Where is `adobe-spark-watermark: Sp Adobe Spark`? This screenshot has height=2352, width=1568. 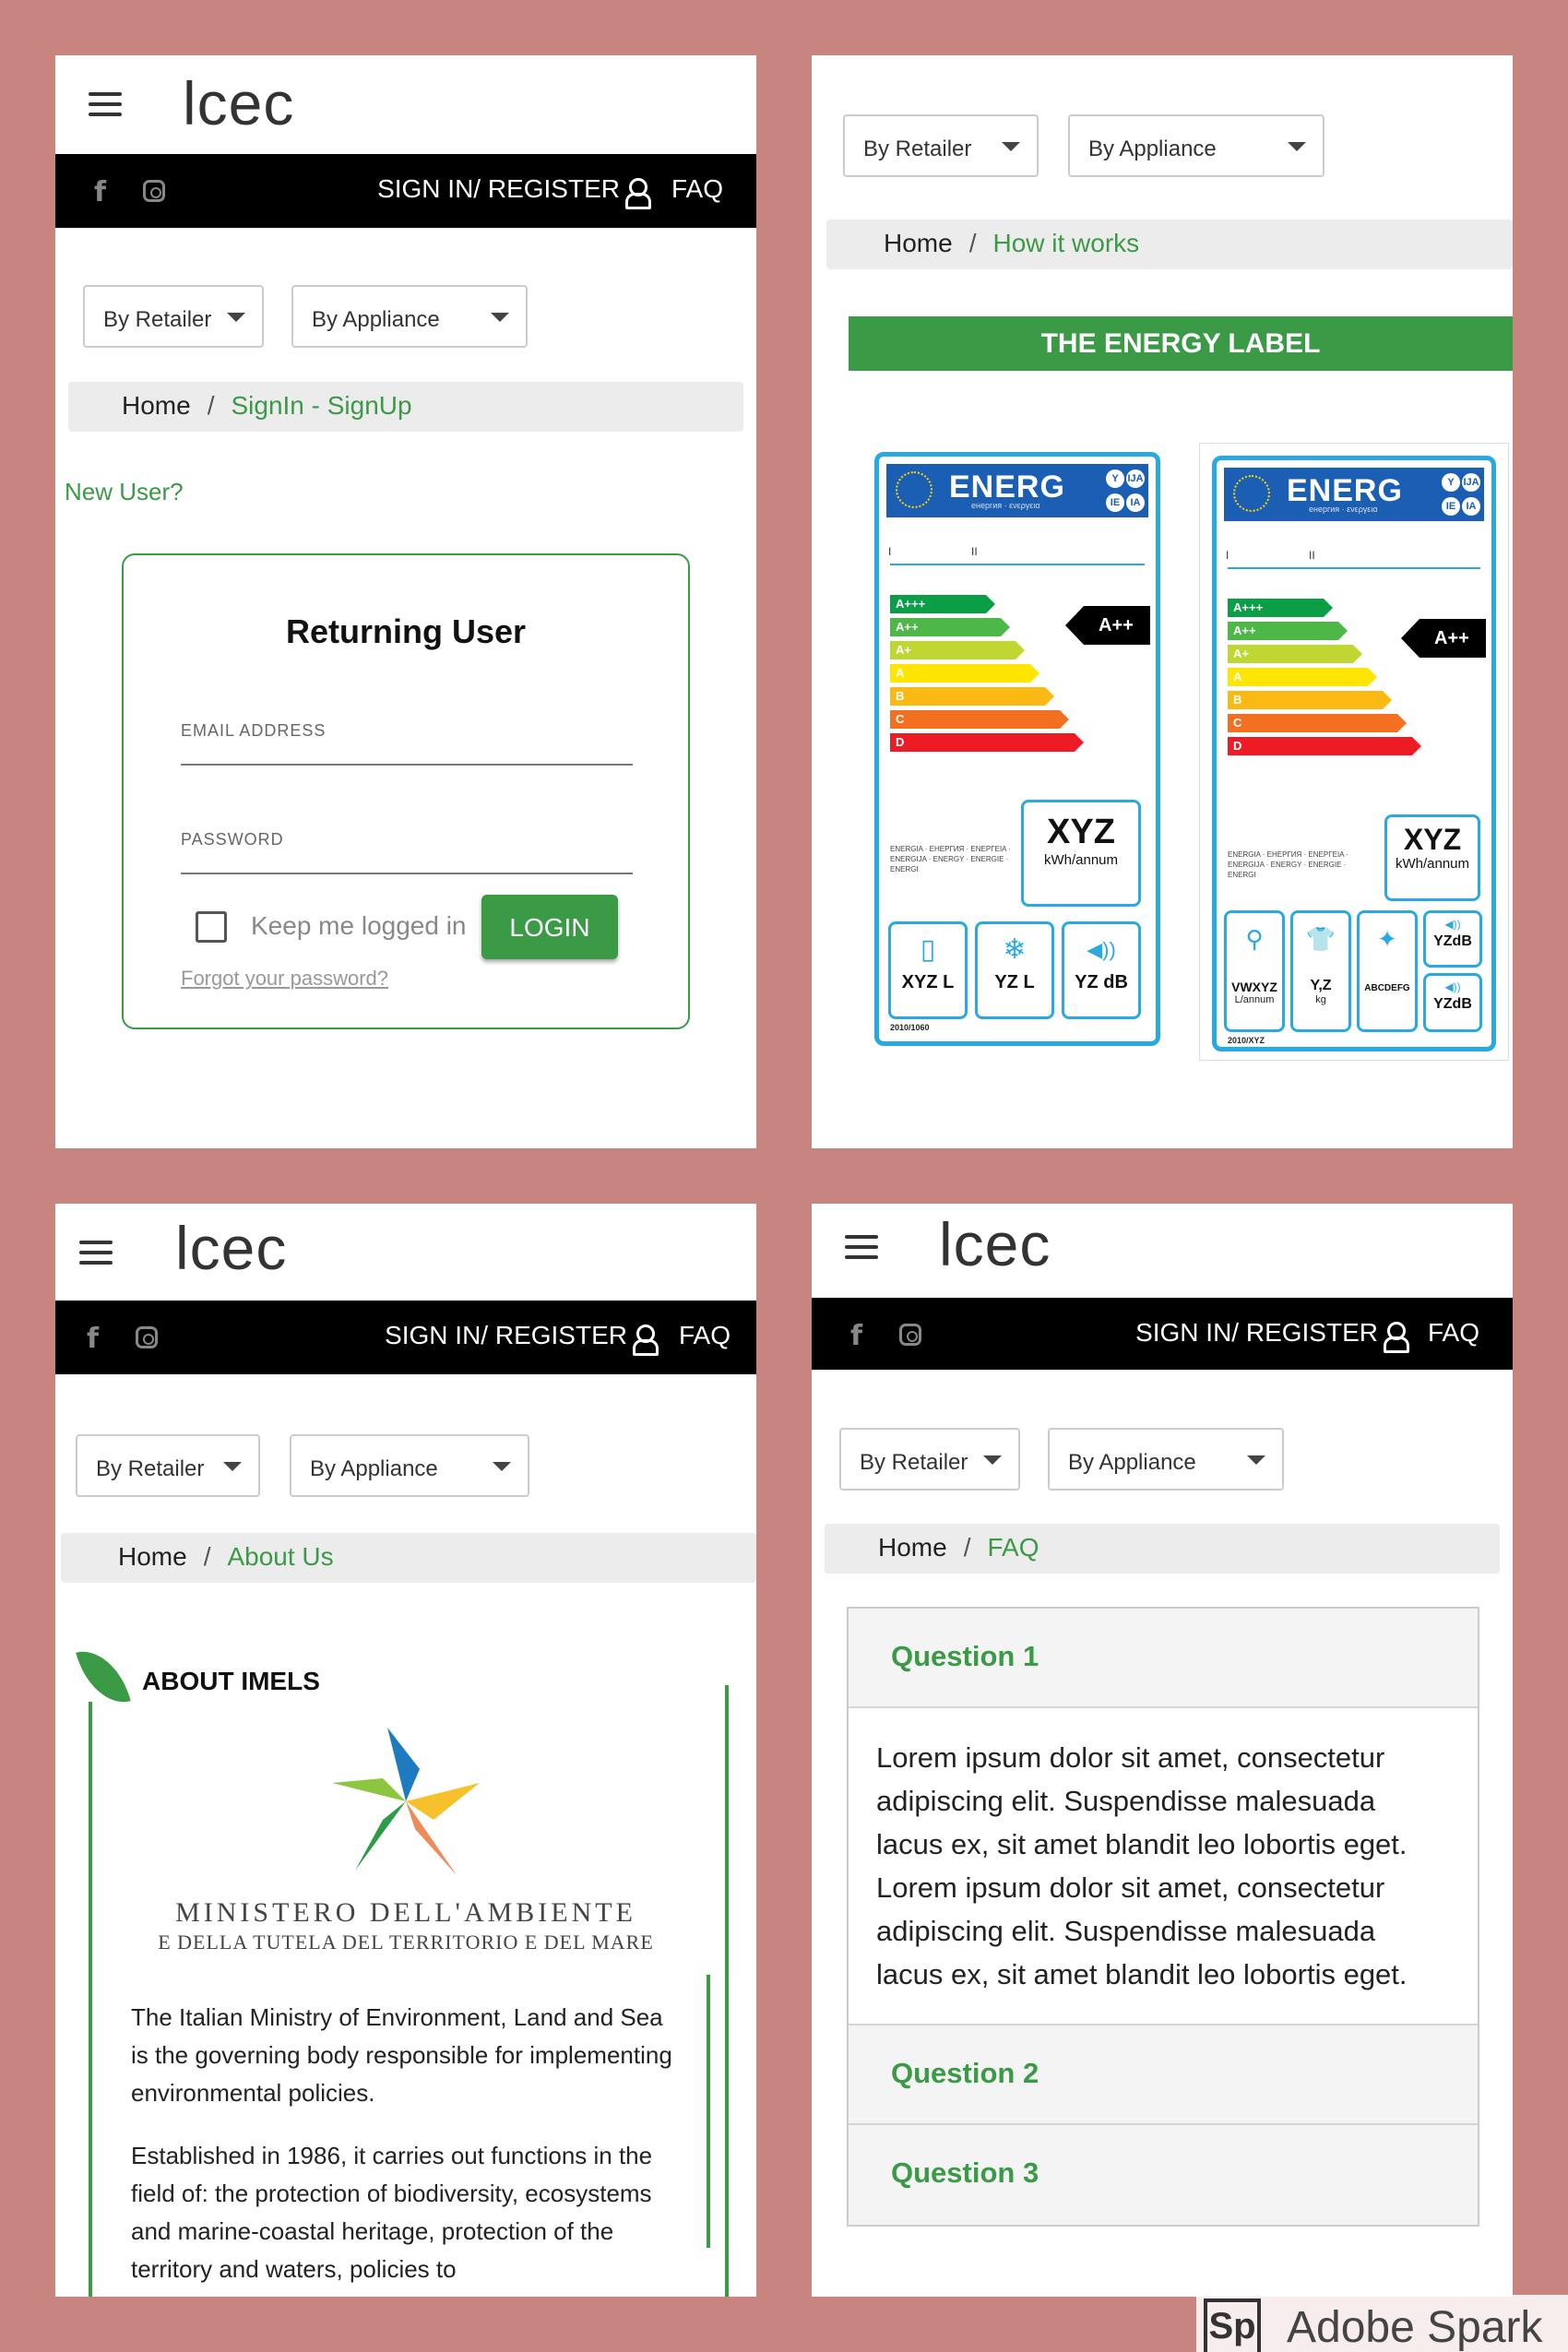
adobe-spark-watermark: Sp Adobe Spark is located at coordinates (1382, 2323).